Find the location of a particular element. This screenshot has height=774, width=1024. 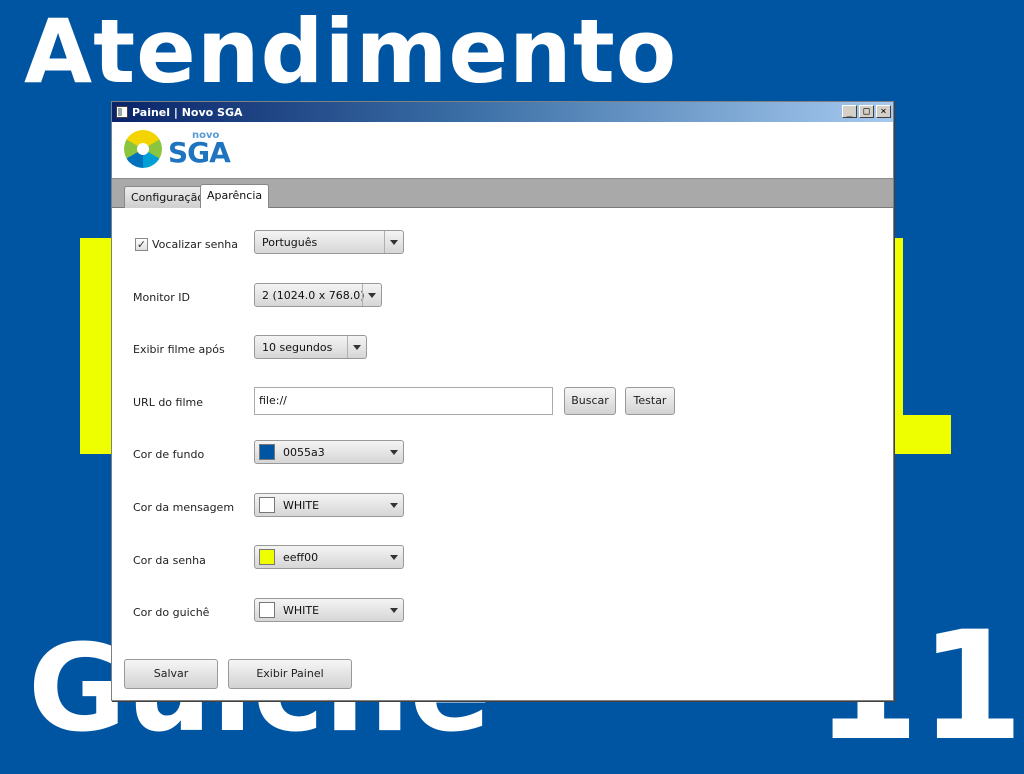

language-select-value: Português is located at coordinates (290, 242).